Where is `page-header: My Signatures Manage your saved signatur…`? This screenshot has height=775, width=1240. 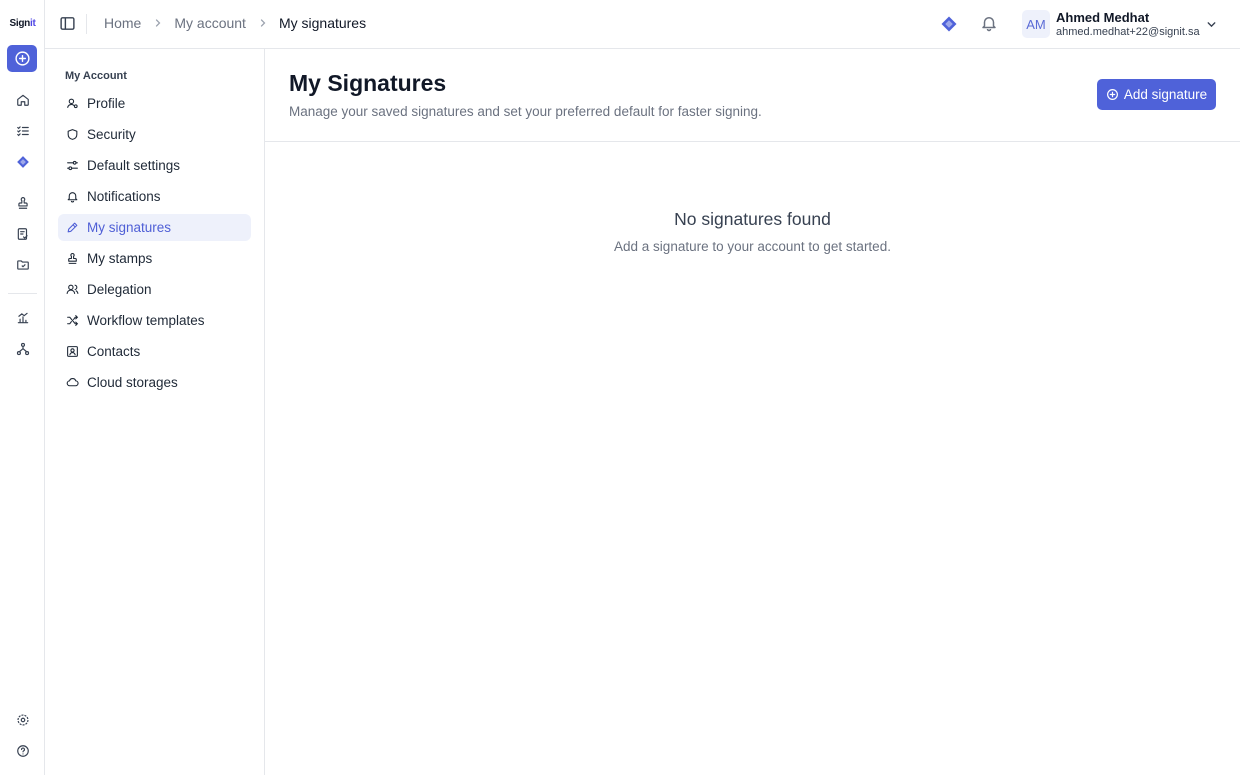 page-header: My Signatures Manage your saved signatur… is located at coordinates (752, 95).